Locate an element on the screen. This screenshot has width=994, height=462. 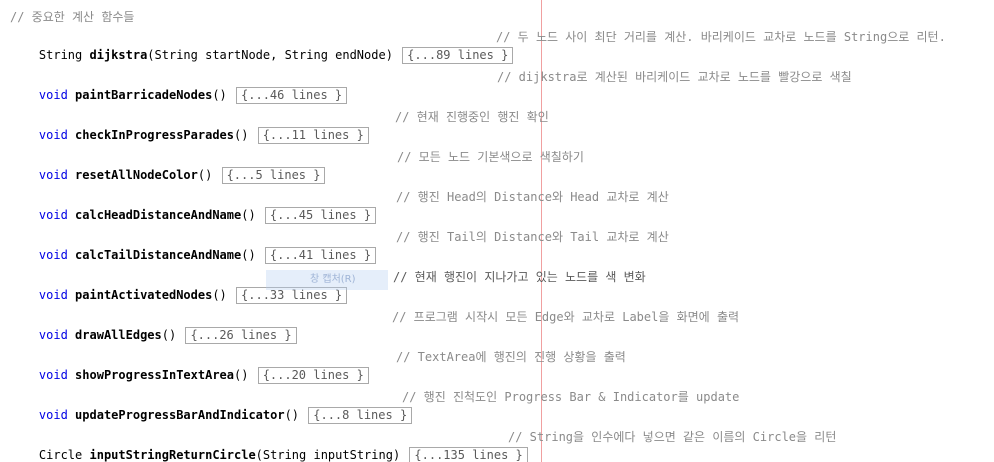
fold-toggle: {...89 lines } is located at coordinates (458, 55).